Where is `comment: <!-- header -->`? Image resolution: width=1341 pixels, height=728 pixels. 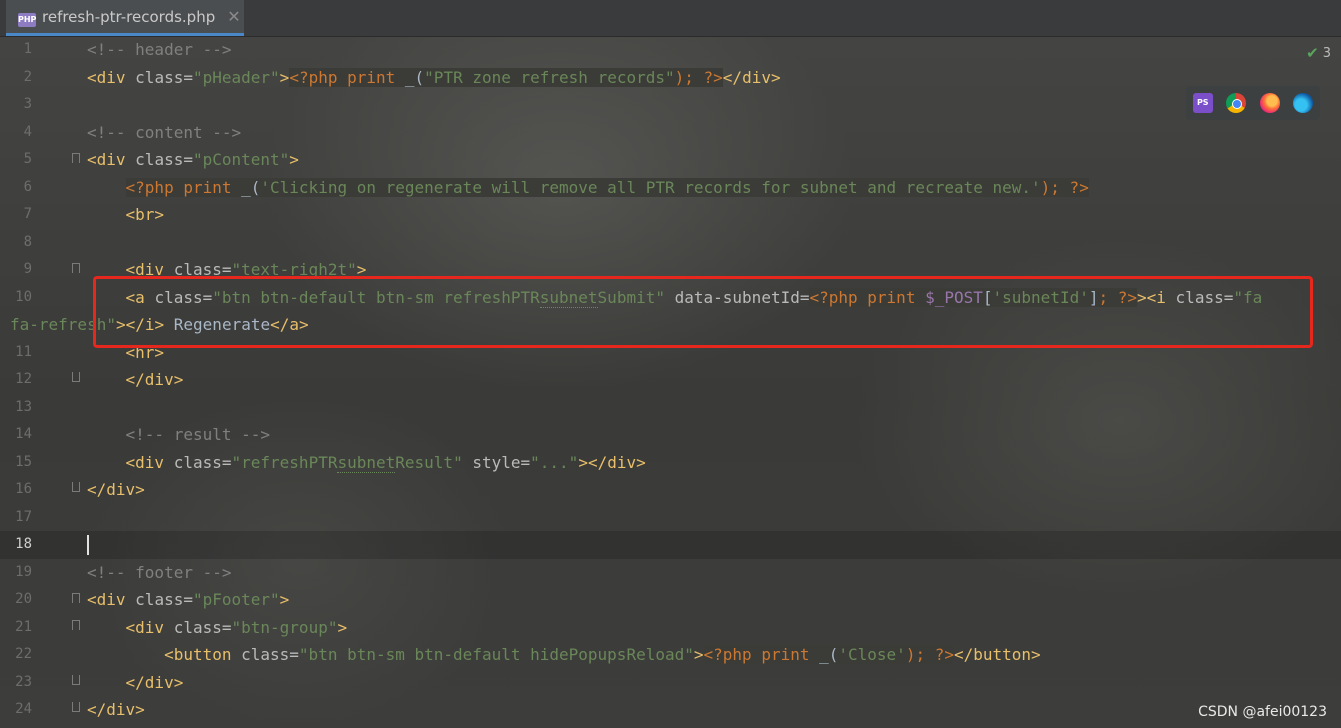
comment: <!-- header --> is located at coordinates (159, 49).